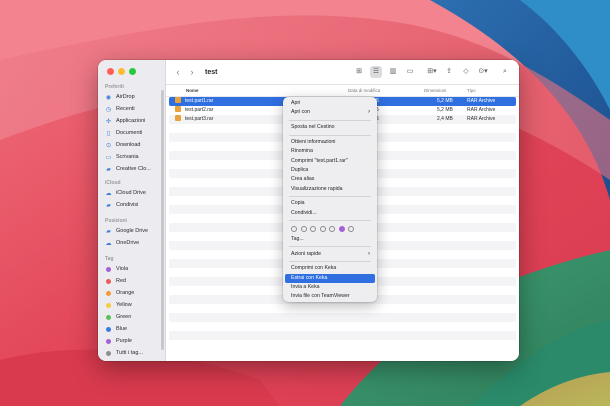 This screenshot has width=610, height=406. What do you see at coordinates (330, 127) in the screenshot?
I see `menu-item-move-to-trash: Sposta nel Cestino` at bounding box center [330, 127].